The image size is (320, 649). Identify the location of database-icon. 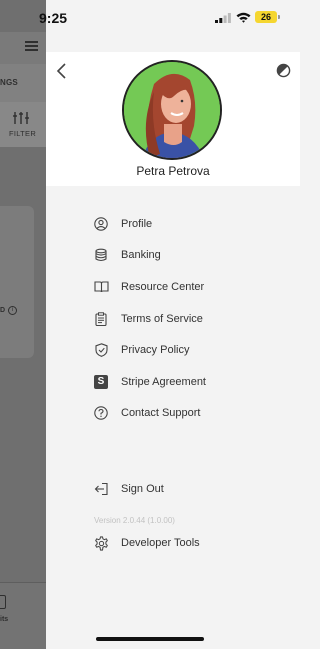
(101, 255).